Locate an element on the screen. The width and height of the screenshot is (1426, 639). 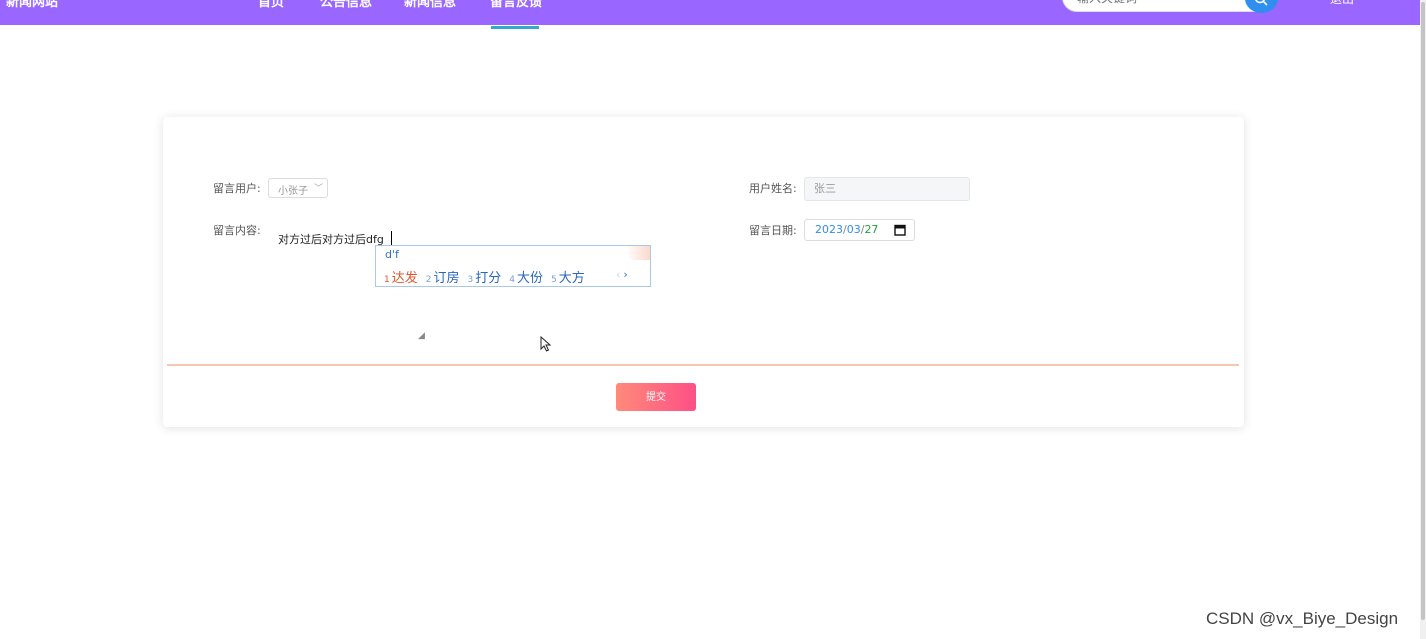
calendar-icon is located at coordinates (900, 230).